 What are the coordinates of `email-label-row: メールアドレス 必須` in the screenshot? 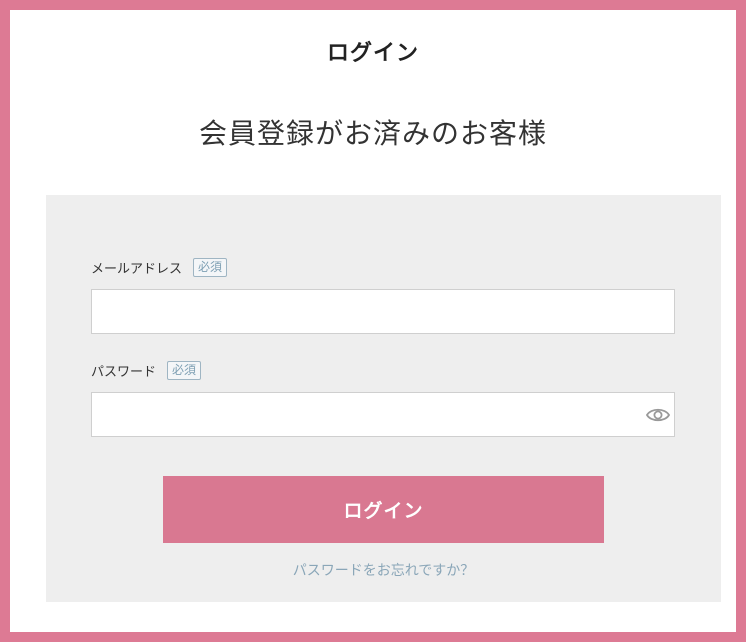 It's located at (159, 267).